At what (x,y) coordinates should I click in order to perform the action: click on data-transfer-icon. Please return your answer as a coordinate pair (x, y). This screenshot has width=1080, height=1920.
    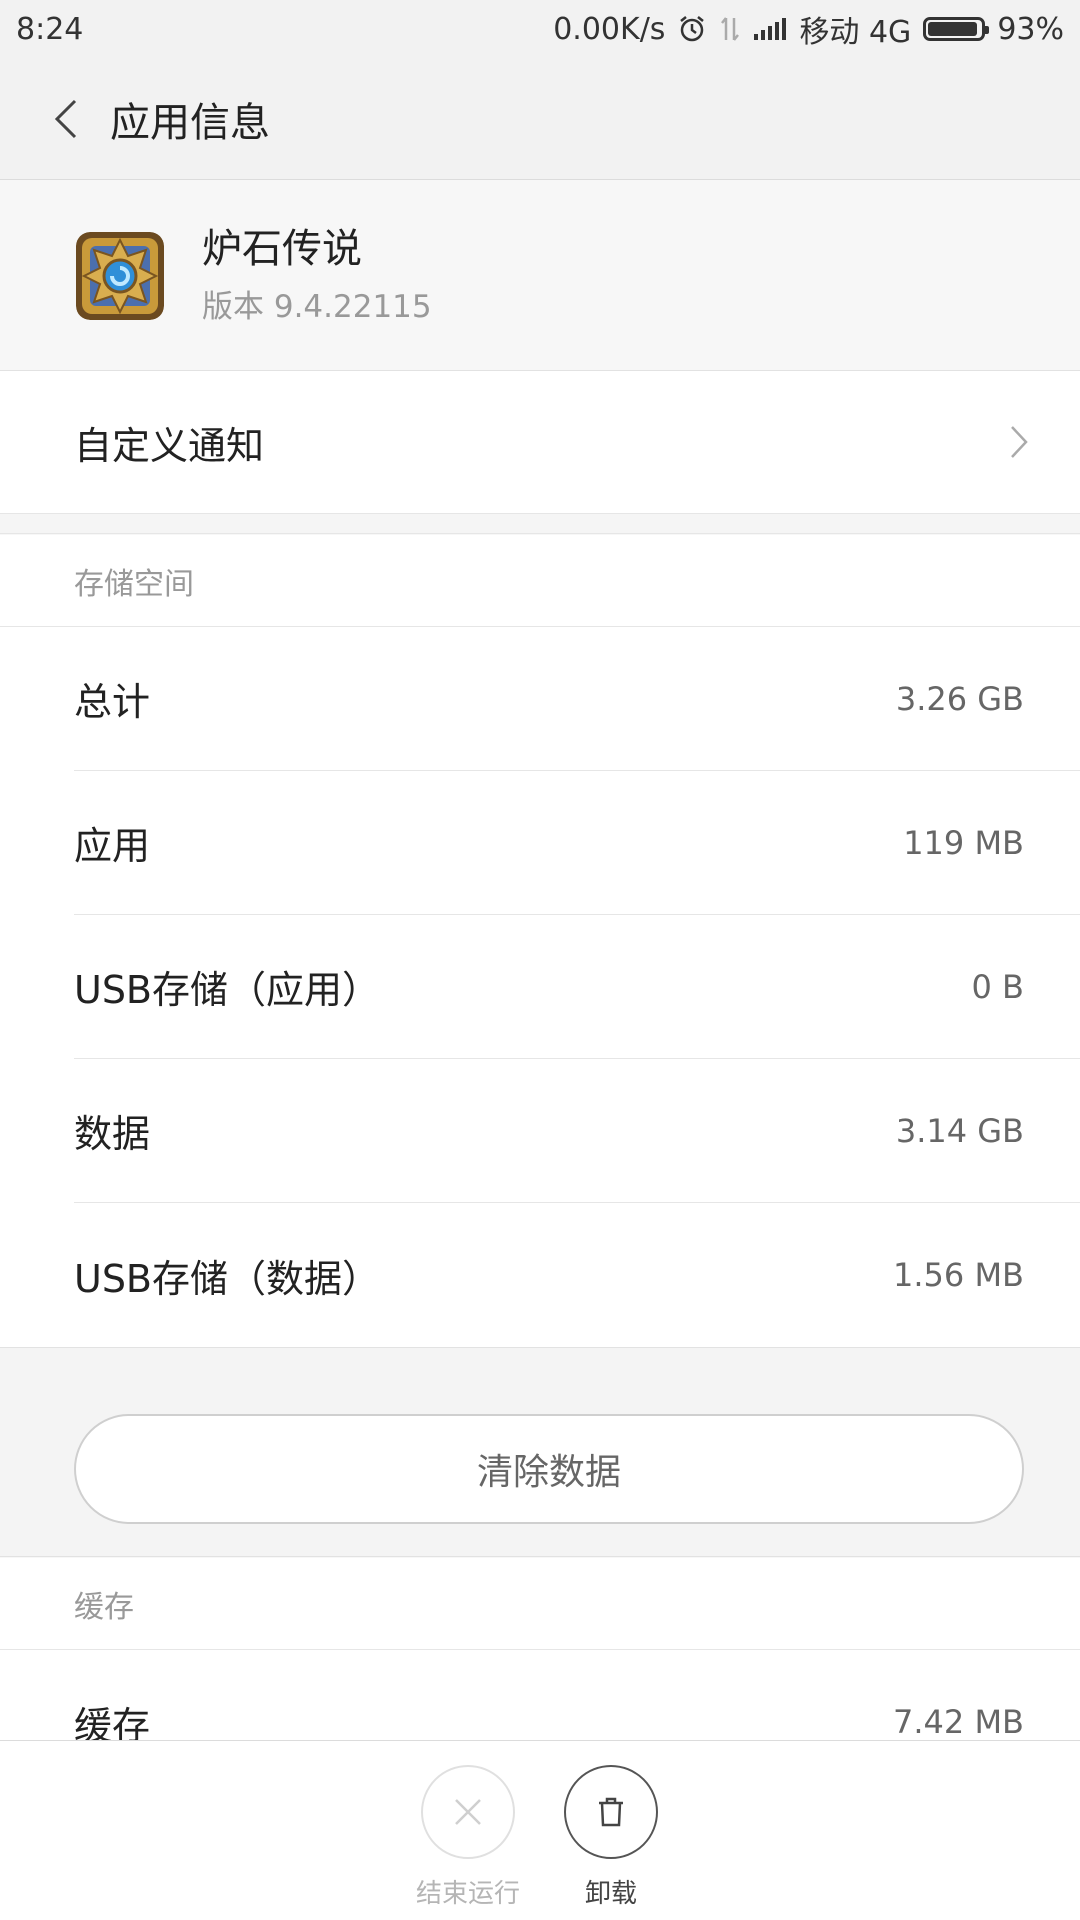
    Looking at the image, I should click on (730, 29).